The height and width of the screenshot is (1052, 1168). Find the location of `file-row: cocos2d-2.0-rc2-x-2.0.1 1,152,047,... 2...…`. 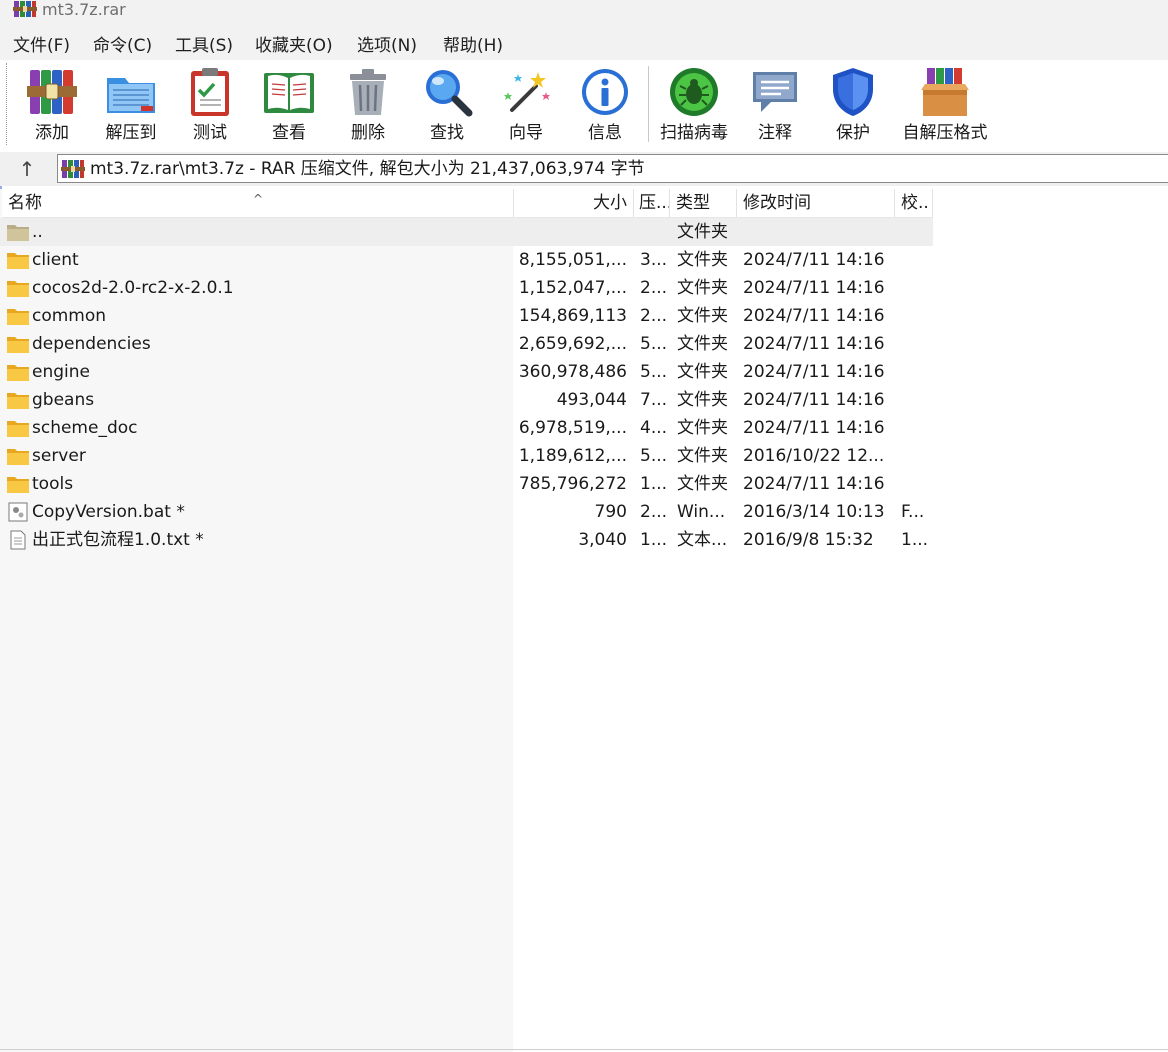

file-row: cocos2d-2.0-rc2-x-2.0.1 1,152,047,... 2...… is located at coordinates (466, 288).